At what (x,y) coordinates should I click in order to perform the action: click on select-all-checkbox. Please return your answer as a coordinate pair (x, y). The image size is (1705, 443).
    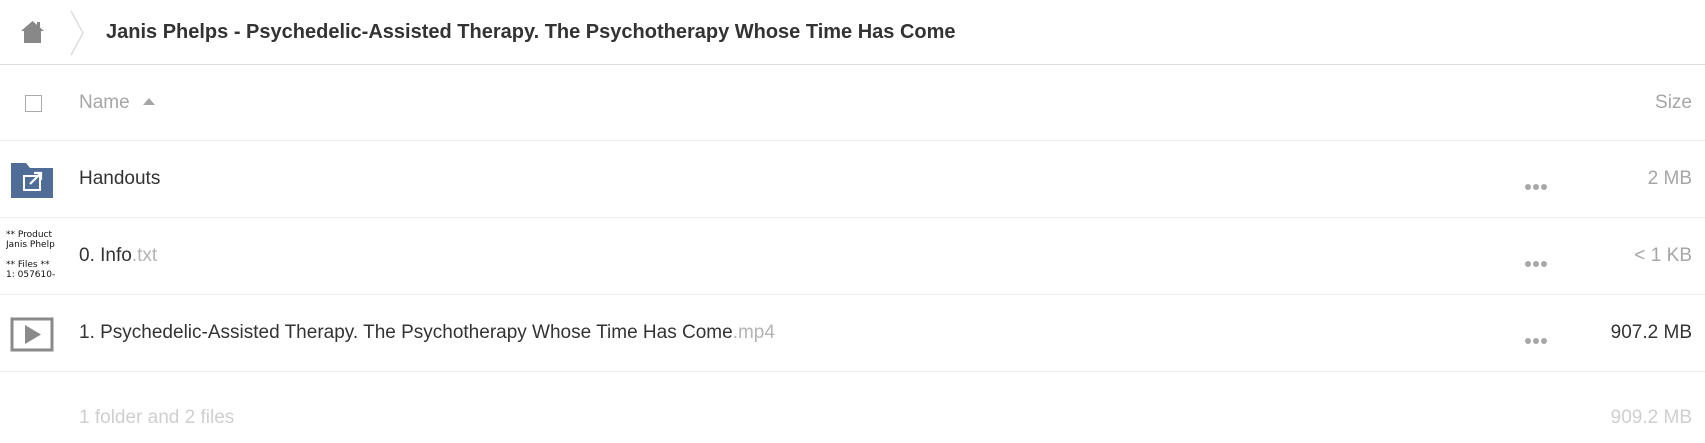
    Looking at the image, I should click on (33, 103).